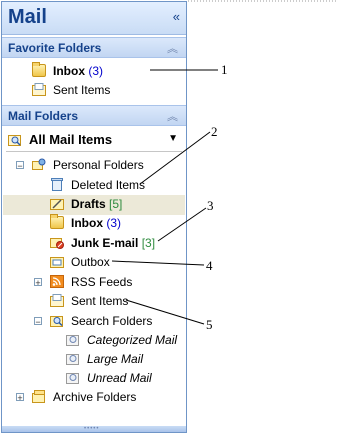 The image size is (337, 437). I want to click on callout-4: 4, so click(209, 265).